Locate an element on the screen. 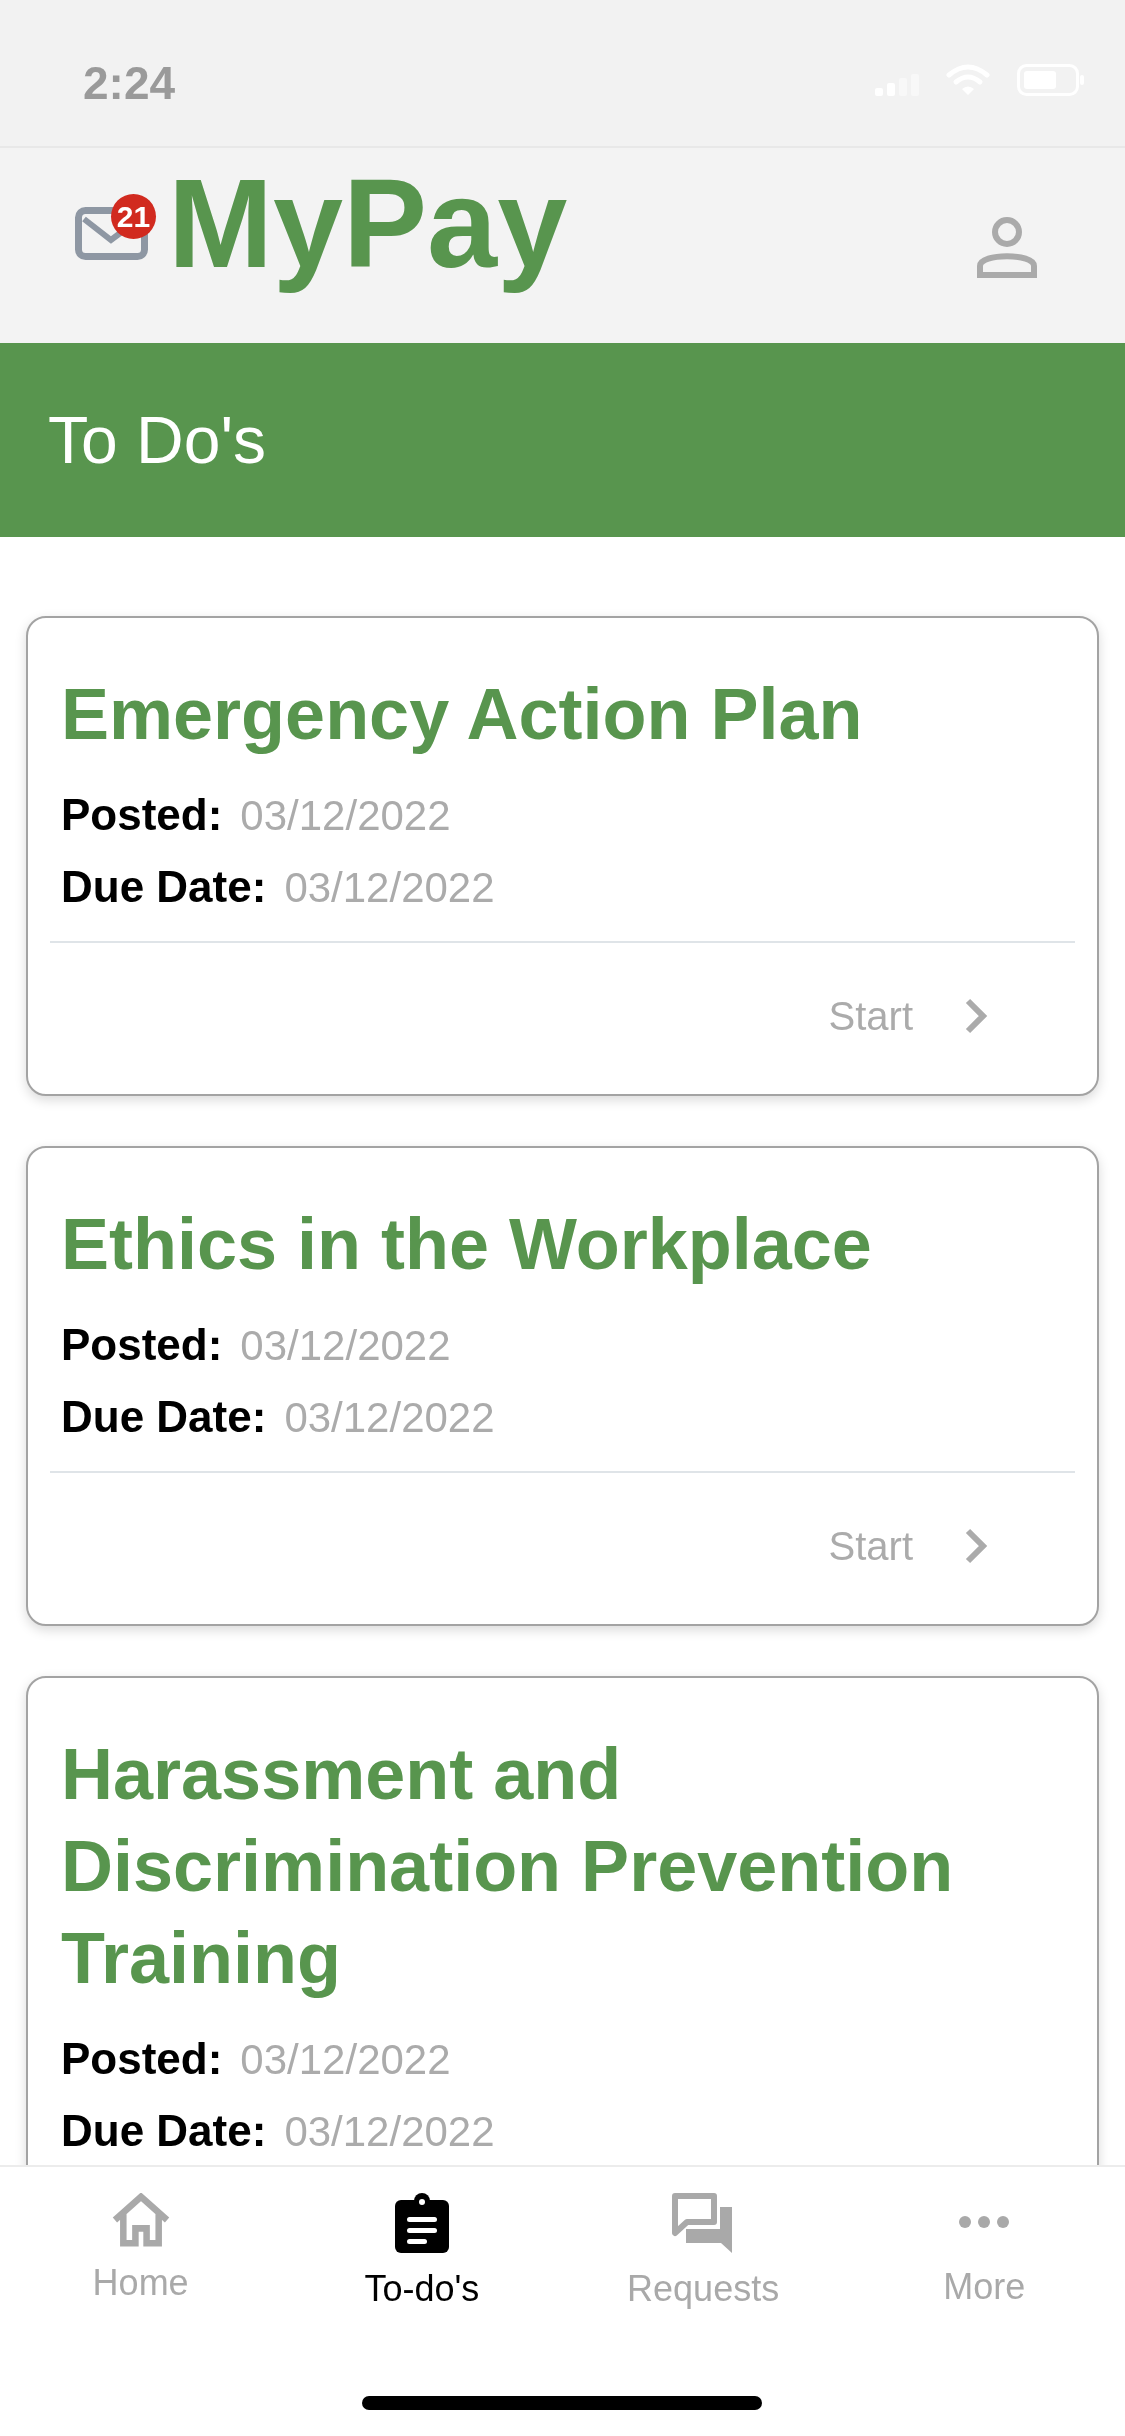 This screenshot has height=2436, width=1125. tab: Requests is located at coordinates (703, 2250).